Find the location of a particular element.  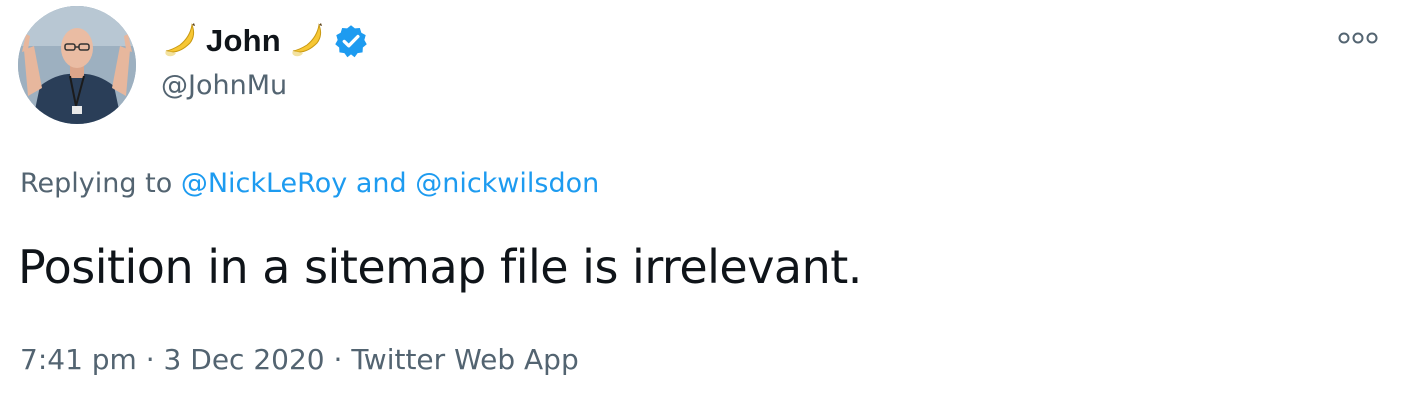

mention-link: @nickwilsdon is located at coordinates (507, 183).